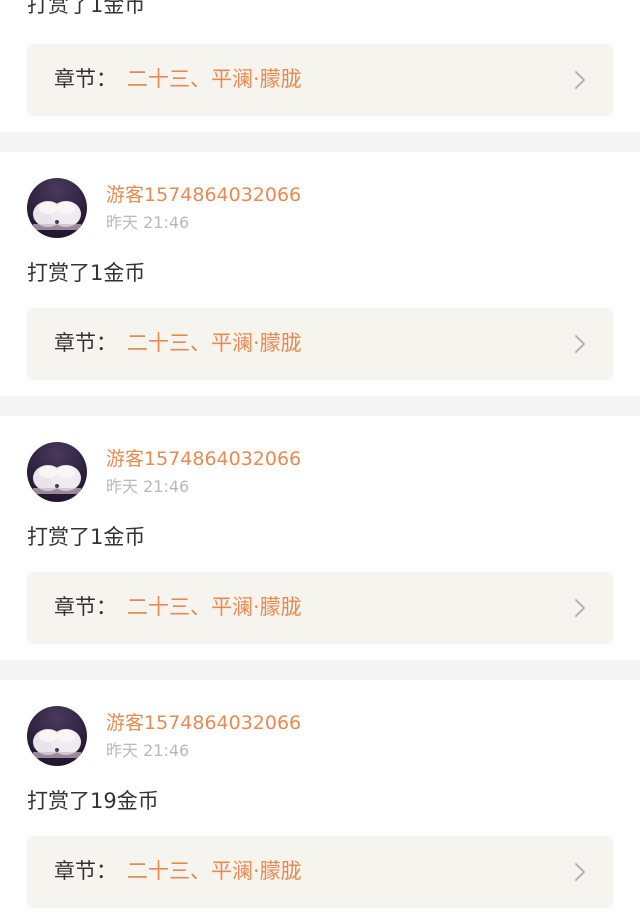 This screenshot has width=640, height=917. Describe the element at coordinates (93, 801) in the screenshot. I see `gift-text: 打赏了19金币` at that location.